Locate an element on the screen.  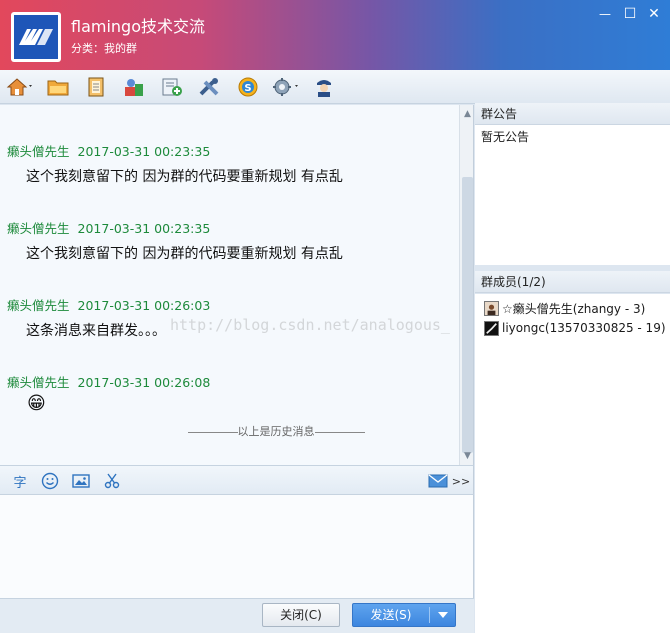
notebook-icon is located at coordinates (96, 87).